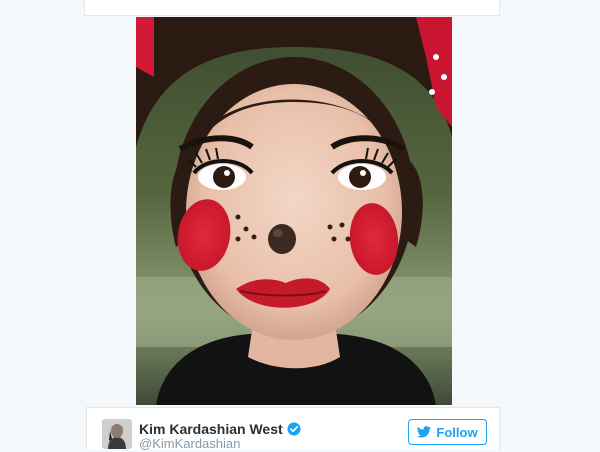 The image size is (600, 452). What do you see at coordinates (424, 432) in the screenshot?
I see `twitter-bird-icon` at bounding box center [424, 432].